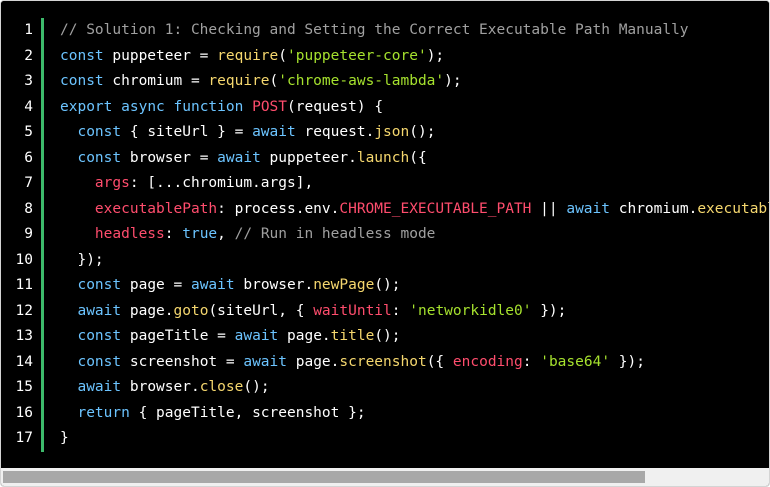  I want to click on code-token: request., so click(335, 132).